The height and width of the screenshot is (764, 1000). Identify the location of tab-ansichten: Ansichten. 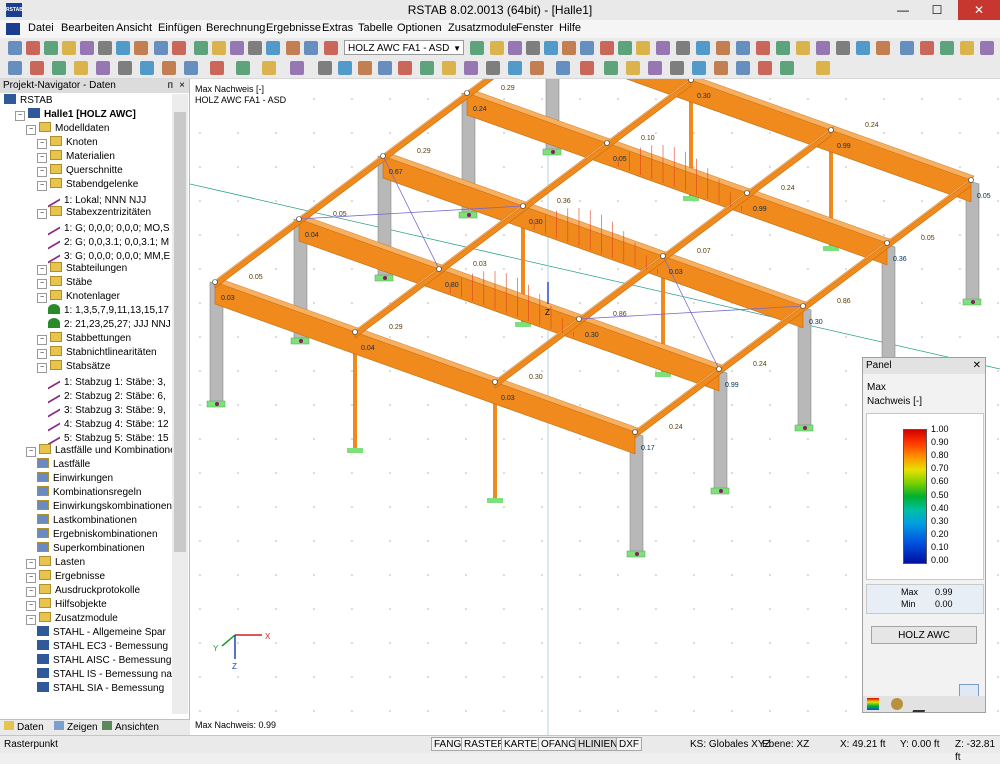
(130, 728).